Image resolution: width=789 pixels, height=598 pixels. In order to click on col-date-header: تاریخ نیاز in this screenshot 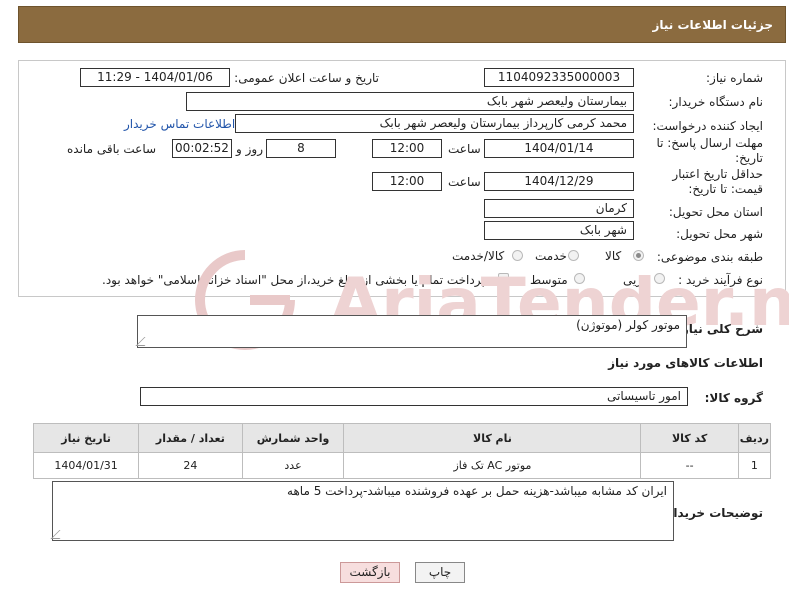, I will do `click(86, 438)`.